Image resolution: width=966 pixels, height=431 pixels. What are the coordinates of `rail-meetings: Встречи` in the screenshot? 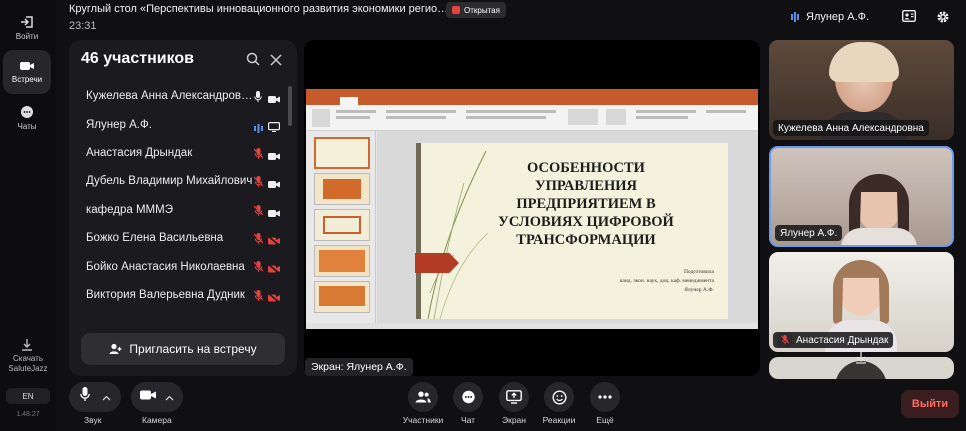 It's located at (27, 72).